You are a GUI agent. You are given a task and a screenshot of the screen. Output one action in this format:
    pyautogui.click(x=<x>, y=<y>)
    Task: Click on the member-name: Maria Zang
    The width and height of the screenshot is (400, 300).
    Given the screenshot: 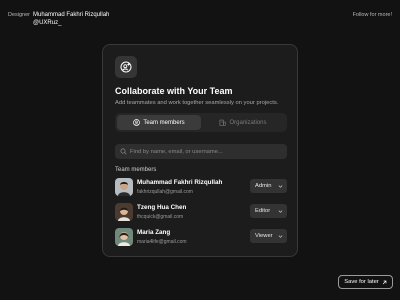 What is the action you would take?
    pyautogui.click(x=154, y=232)
    